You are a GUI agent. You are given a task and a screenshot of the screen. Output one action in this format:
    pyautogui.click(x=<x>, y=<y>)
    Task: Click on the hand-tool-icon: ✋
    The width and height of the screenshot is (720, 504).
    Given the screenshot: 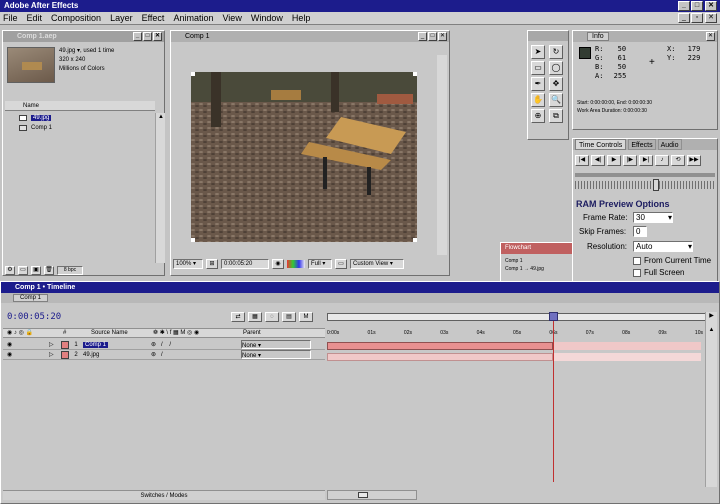 What is the action you would take?
    pyautogui.click(x=538, y=100)
    